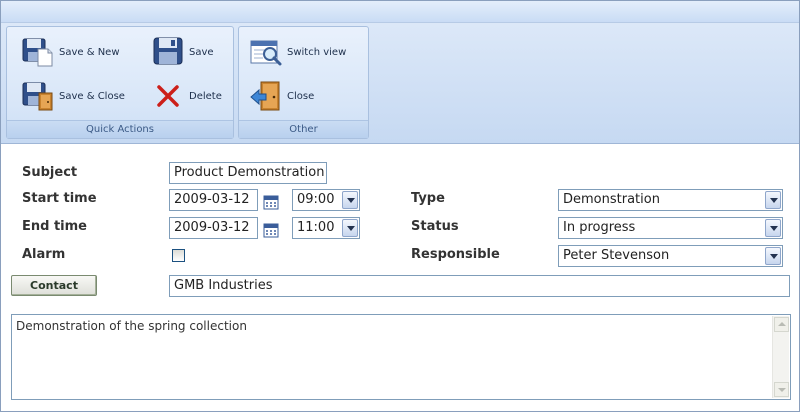  Describe the element at coordinates (479, 286) in the screenshot. I see `contact-field: GMB Industries` at that location.